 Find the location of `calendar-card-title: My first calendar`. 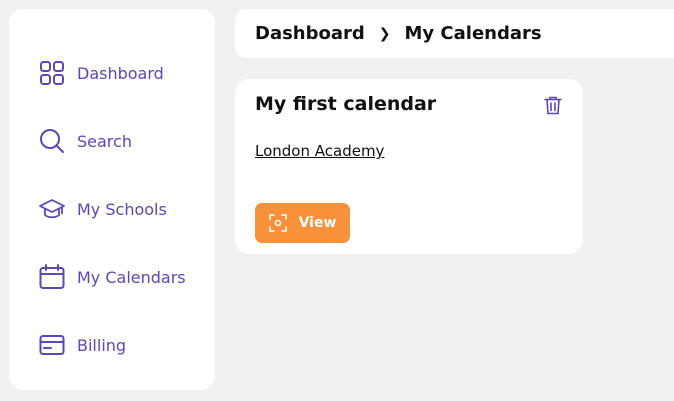

calendar-card-title: My first calendar is located at coordinates (346, 104).